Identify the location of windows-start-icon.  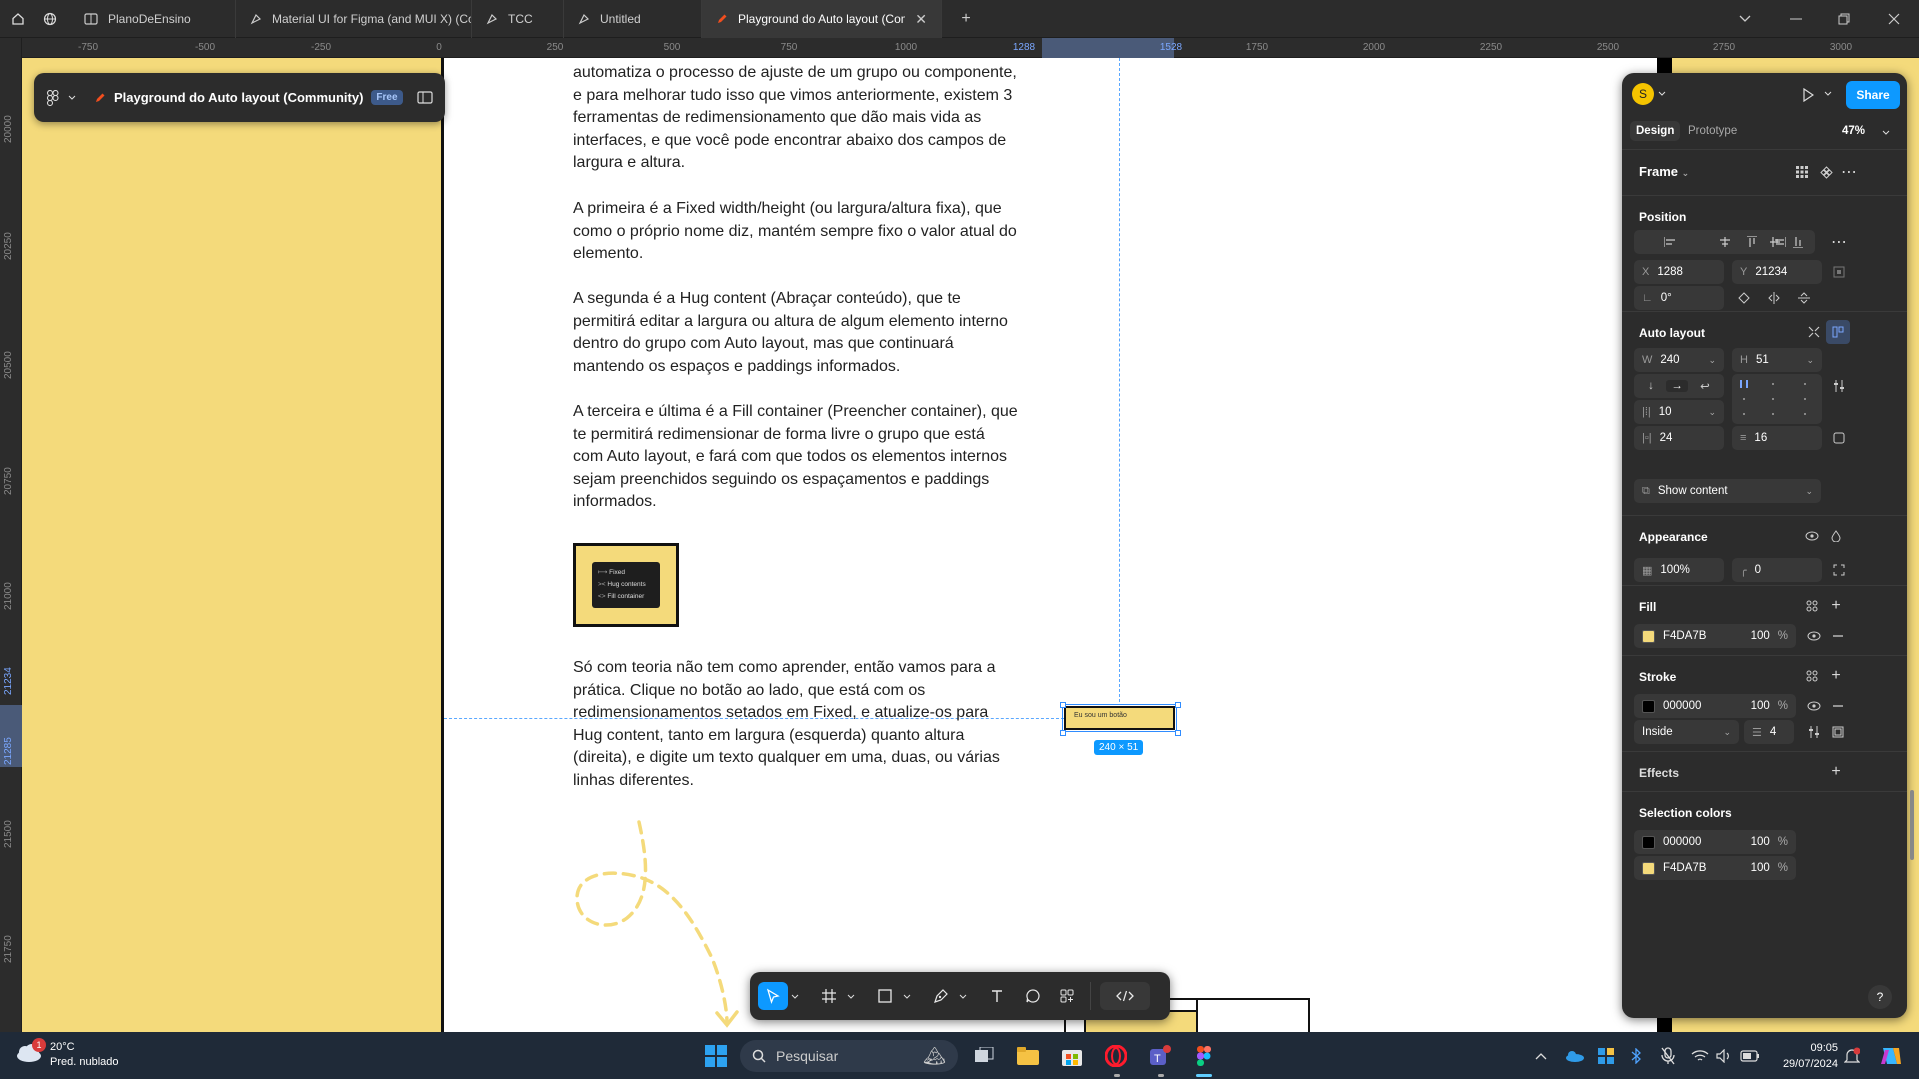
(716, 1056).